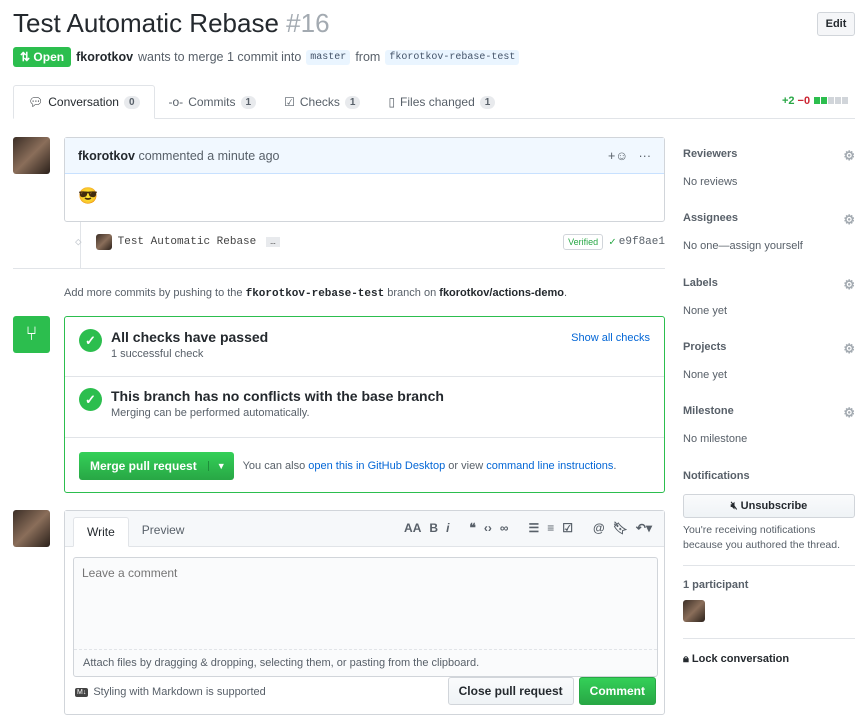 Image resolution: width=864 pixels, height=720 pixels. I want to click on merge-options-dropdown-icon: ▼, so click(220, 466).